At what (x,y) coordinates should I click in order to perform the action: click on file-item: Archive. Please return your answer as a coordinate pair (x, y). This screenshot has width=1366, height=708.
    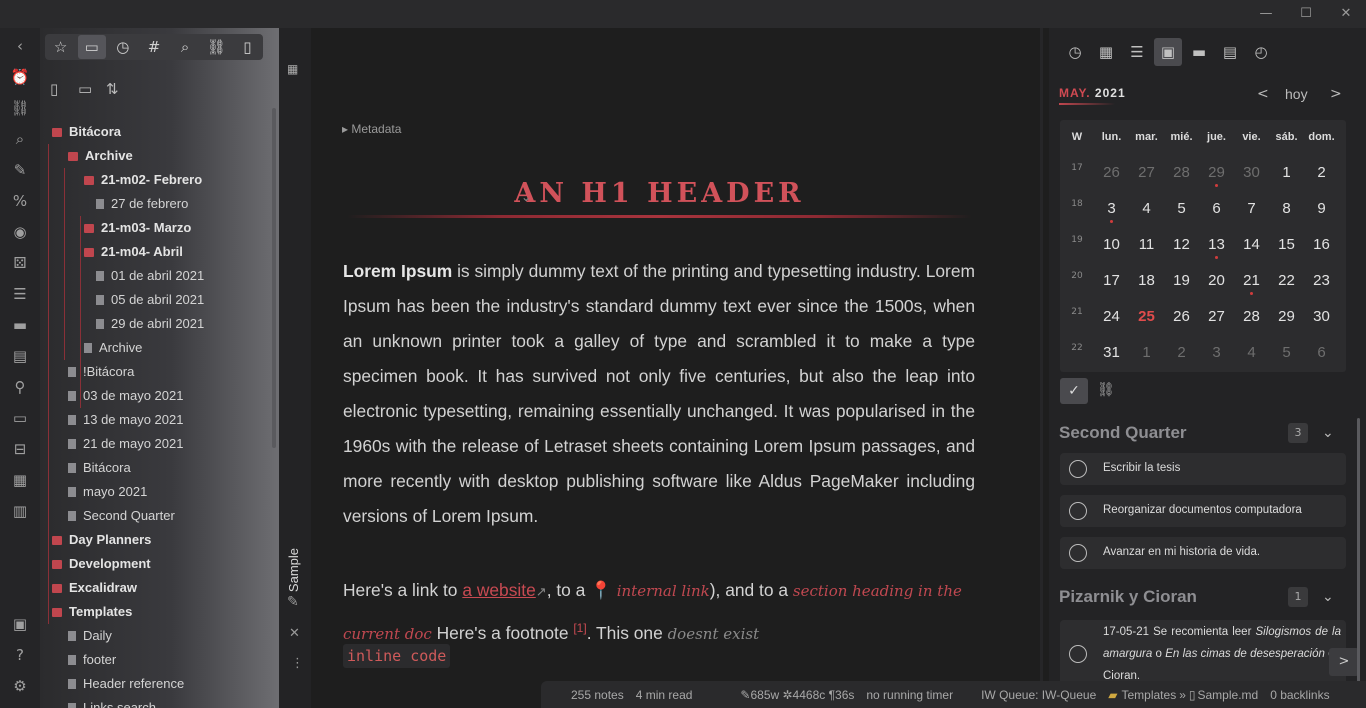
    Looking at the image, I should click on (113, 348).